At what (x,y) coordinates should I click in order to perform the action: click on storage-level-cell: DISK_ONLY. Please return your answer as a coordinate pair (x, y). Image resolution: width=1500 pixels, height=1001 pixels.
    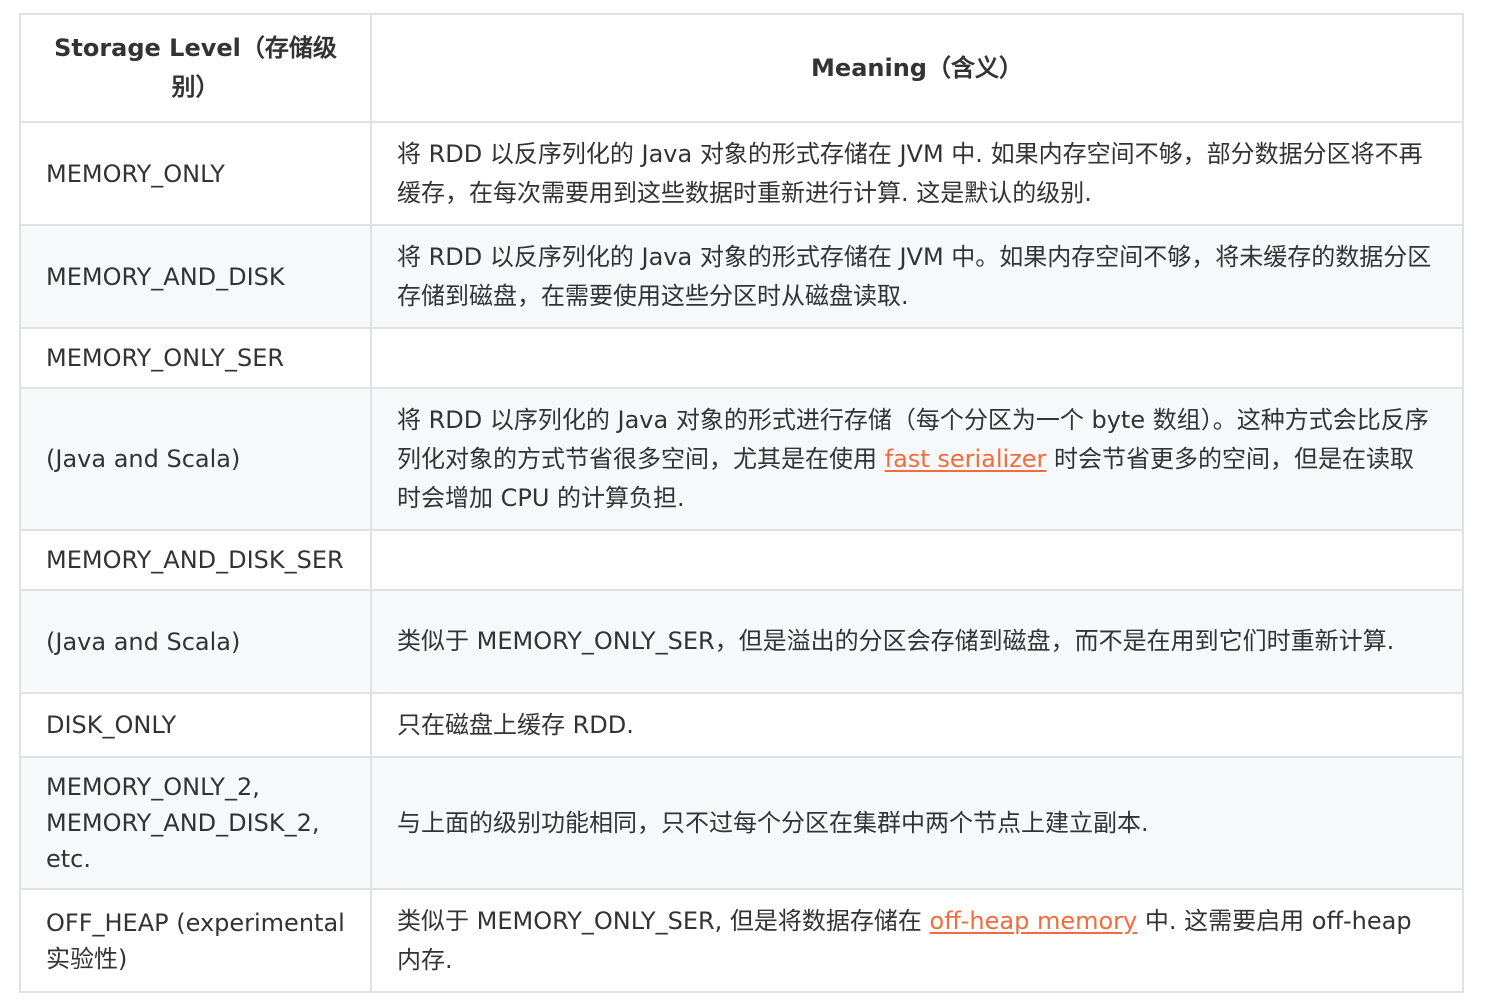
    Looking at the image, I should click on (195, 725).